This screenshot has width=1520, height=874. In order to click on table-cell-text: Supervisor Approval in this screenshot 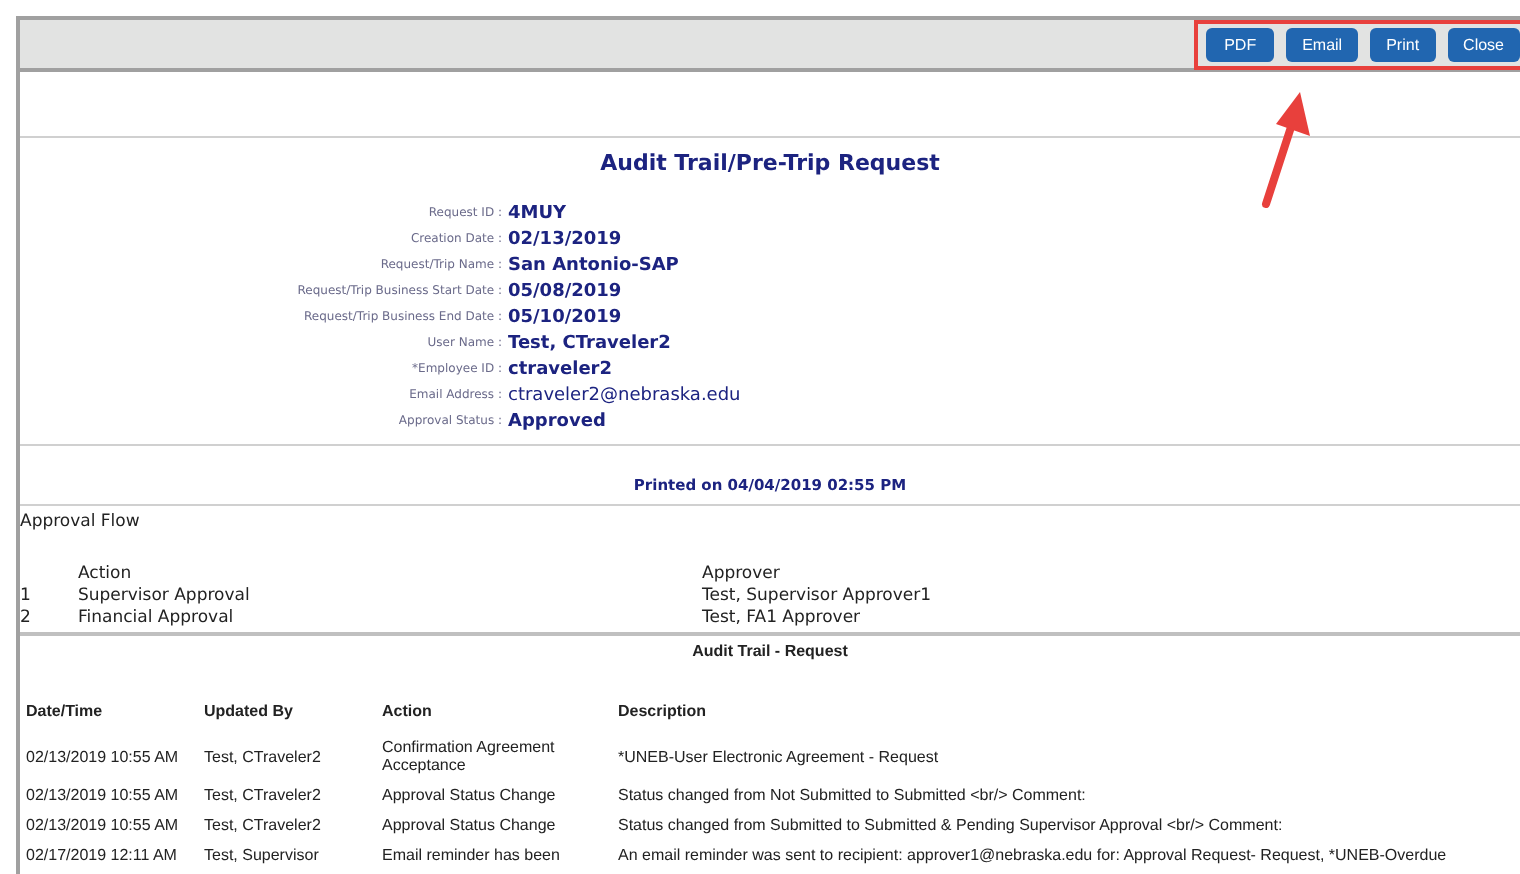, I will do `click(165, 596)`.